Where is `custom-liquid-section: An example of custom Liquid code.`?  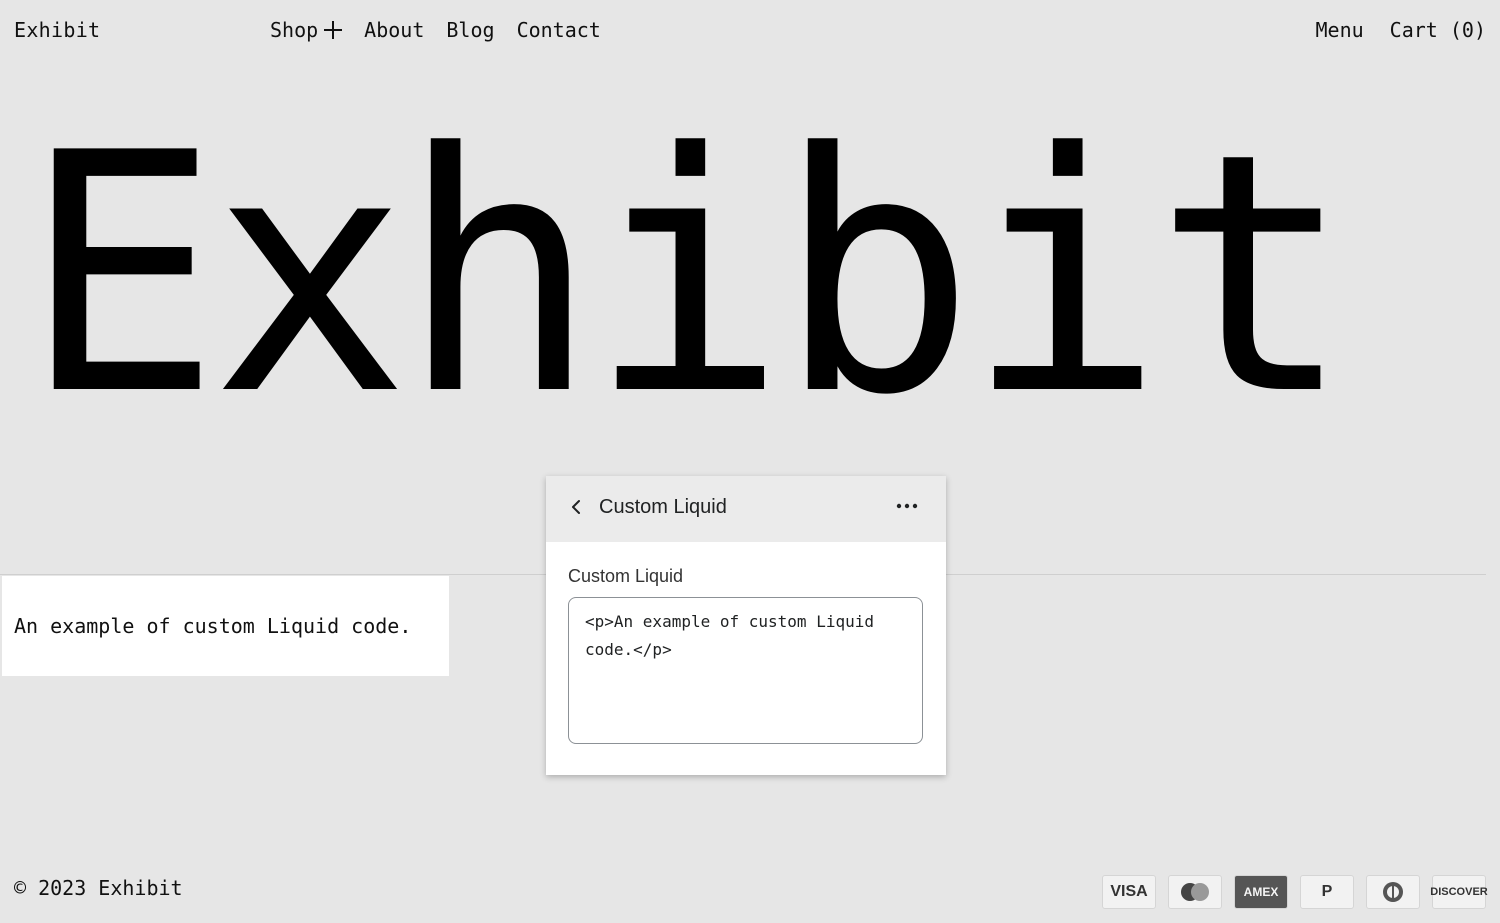 custom-liquid-section: An example of custom Liquid code. is located at coordinates (225, 626).